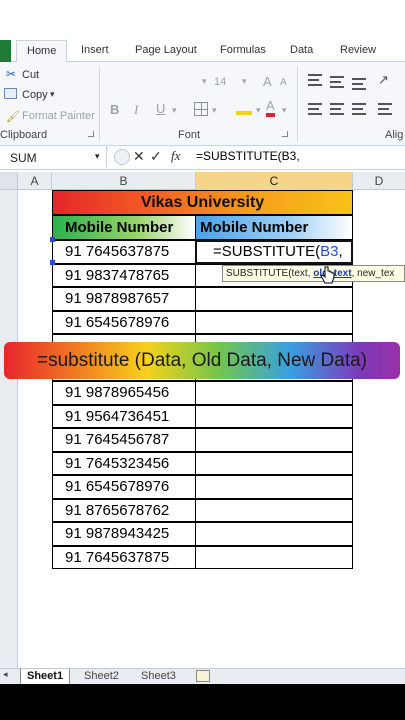 The width and height of the screenshot is (405, 720). I want to click on font-name-dropdown-icon: ▾, so click(204, 81).